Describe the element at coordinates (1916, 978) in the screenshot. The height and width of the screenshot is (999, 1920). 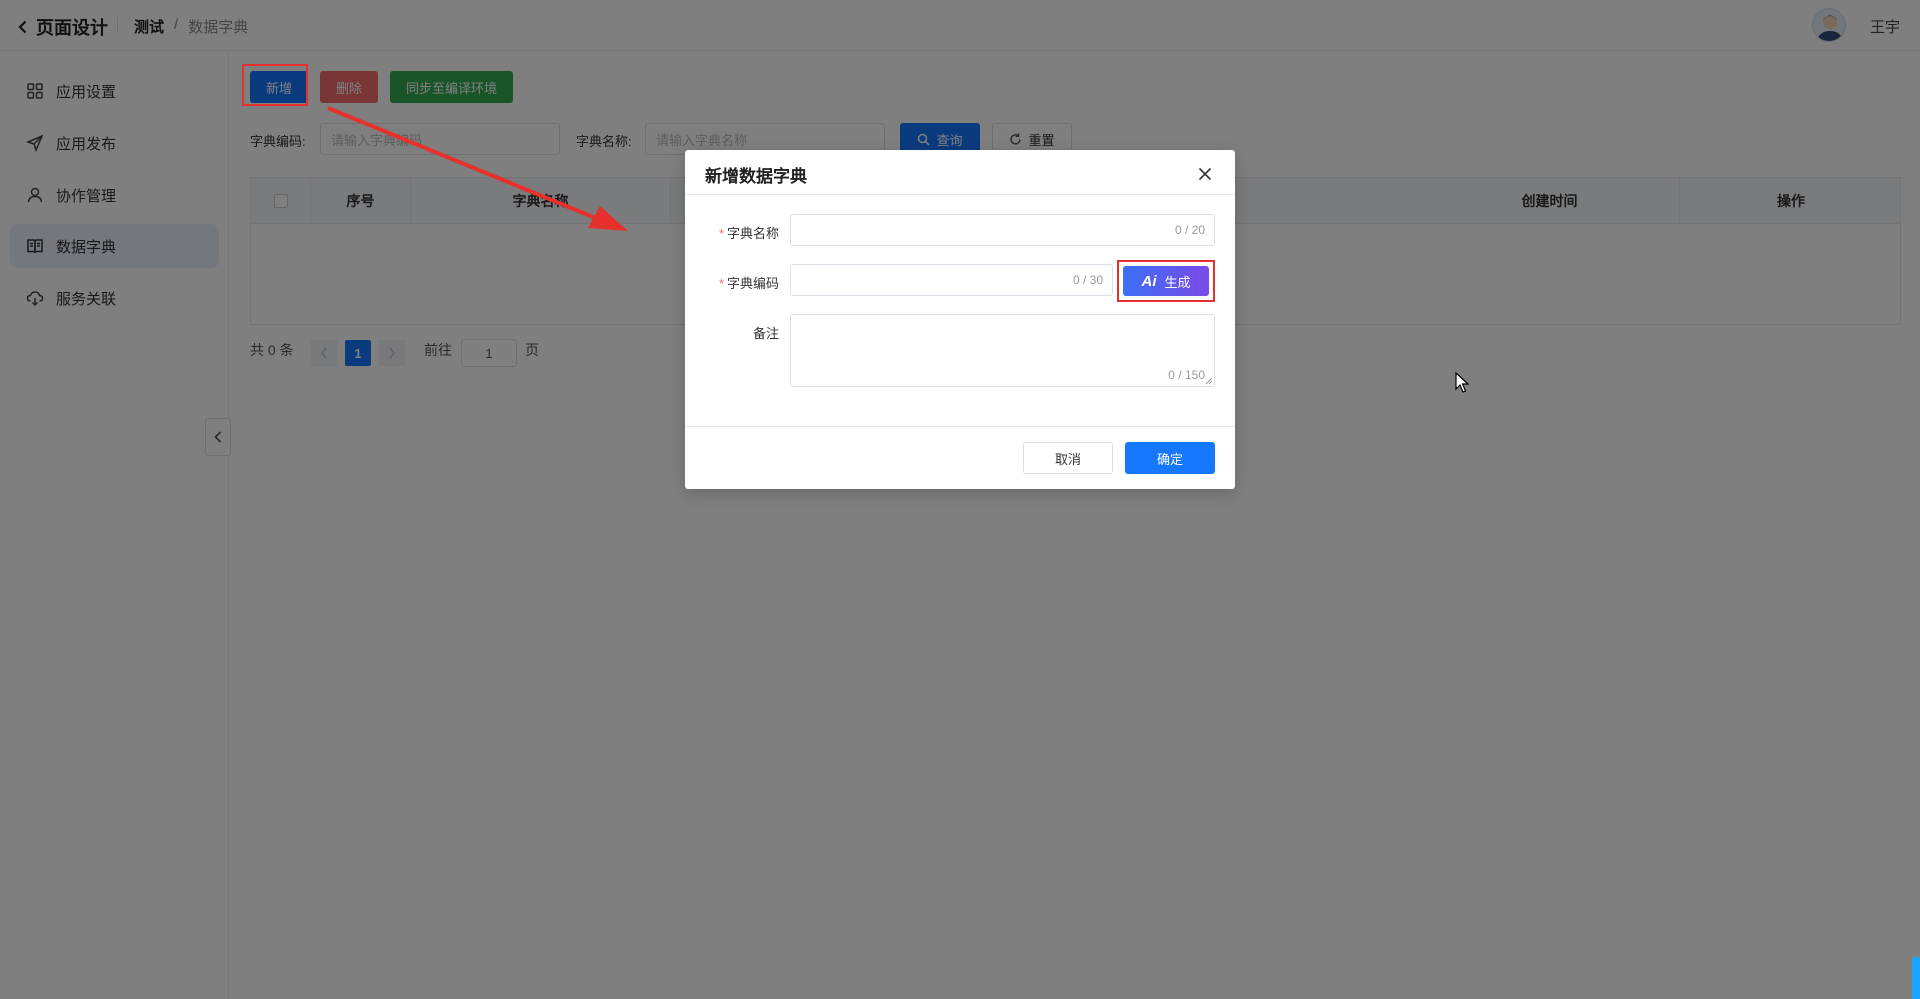
I see `scroll-indicator` at that location.